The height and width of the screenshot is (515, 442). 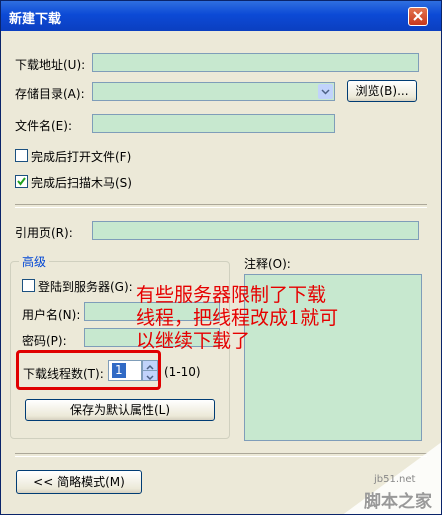 What do you see at coordinates (255, 230) in the screenshot?
I see `referrer-input` at bounding box center [255, 230].